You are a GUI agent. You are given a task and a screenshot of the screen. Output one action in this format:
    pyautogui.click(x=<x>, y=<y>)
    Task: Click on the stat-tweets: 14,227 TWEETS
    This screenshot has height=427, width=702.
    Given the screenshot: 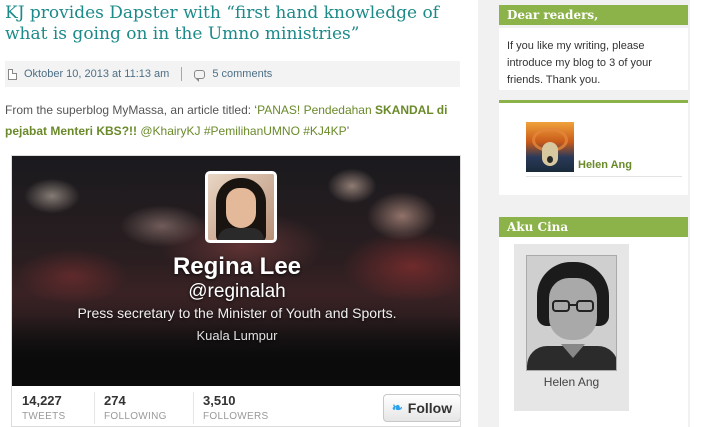 What is the action you would take?
    pyautogui.click(x=43, y=407)
    